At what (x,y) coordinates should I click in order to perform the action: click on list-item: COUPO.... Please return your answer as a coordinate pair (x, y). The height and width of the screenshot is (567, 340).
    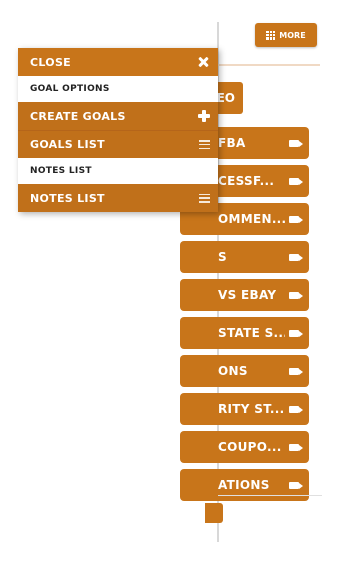
    Looking at the image, I should click on (244, 447).